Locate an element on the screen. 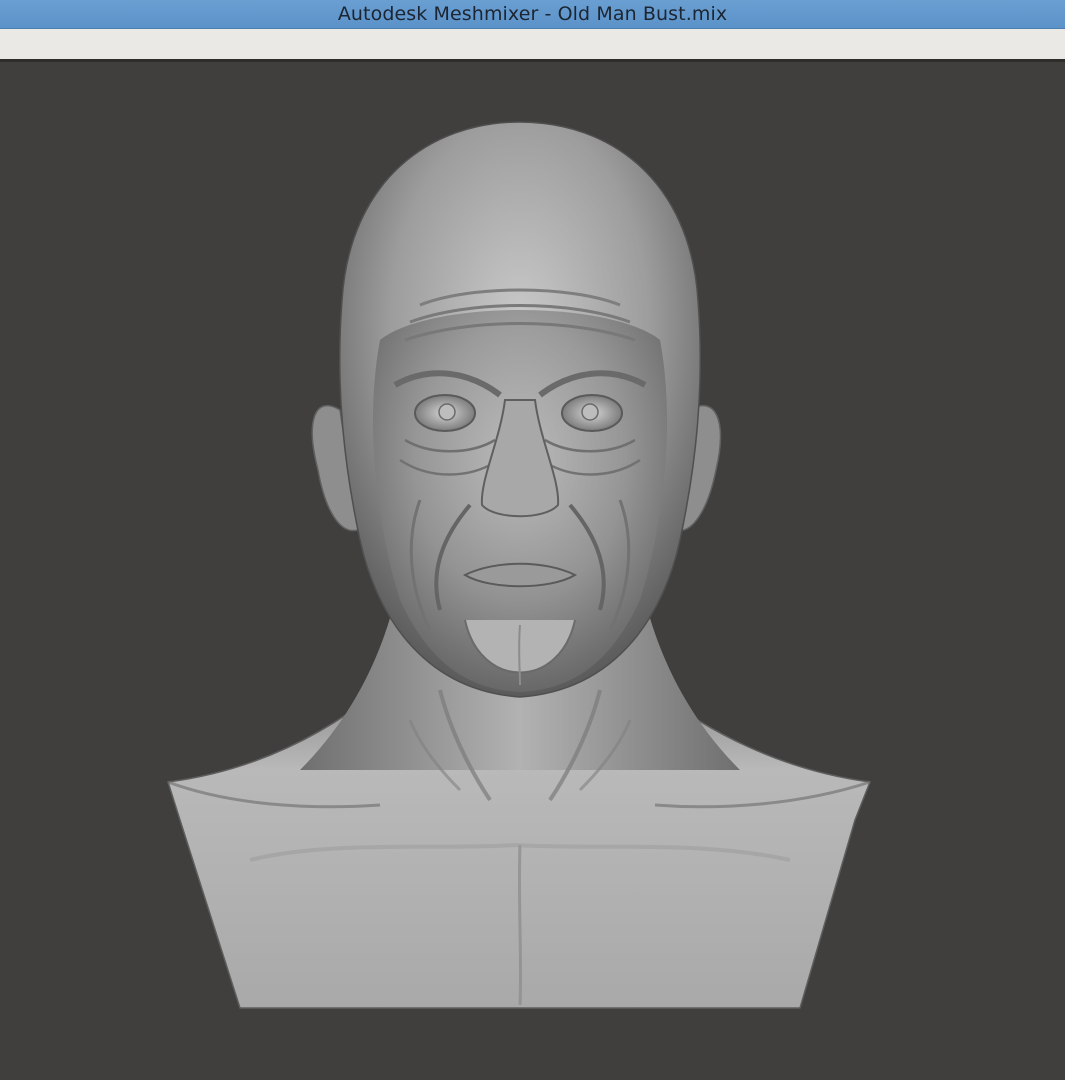  menu-bar is located at coordinates (532, 44).